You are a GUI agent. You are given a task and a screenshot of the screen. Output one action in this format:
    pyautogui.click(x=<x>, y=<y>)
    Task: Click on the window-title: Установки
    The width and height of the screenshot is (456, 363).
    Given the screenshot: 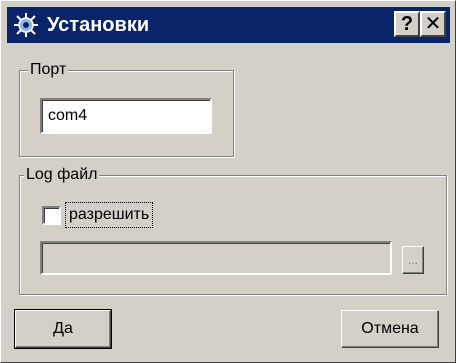 What is the action you would take?
    pyautogui.click(x=98, y=25)
    